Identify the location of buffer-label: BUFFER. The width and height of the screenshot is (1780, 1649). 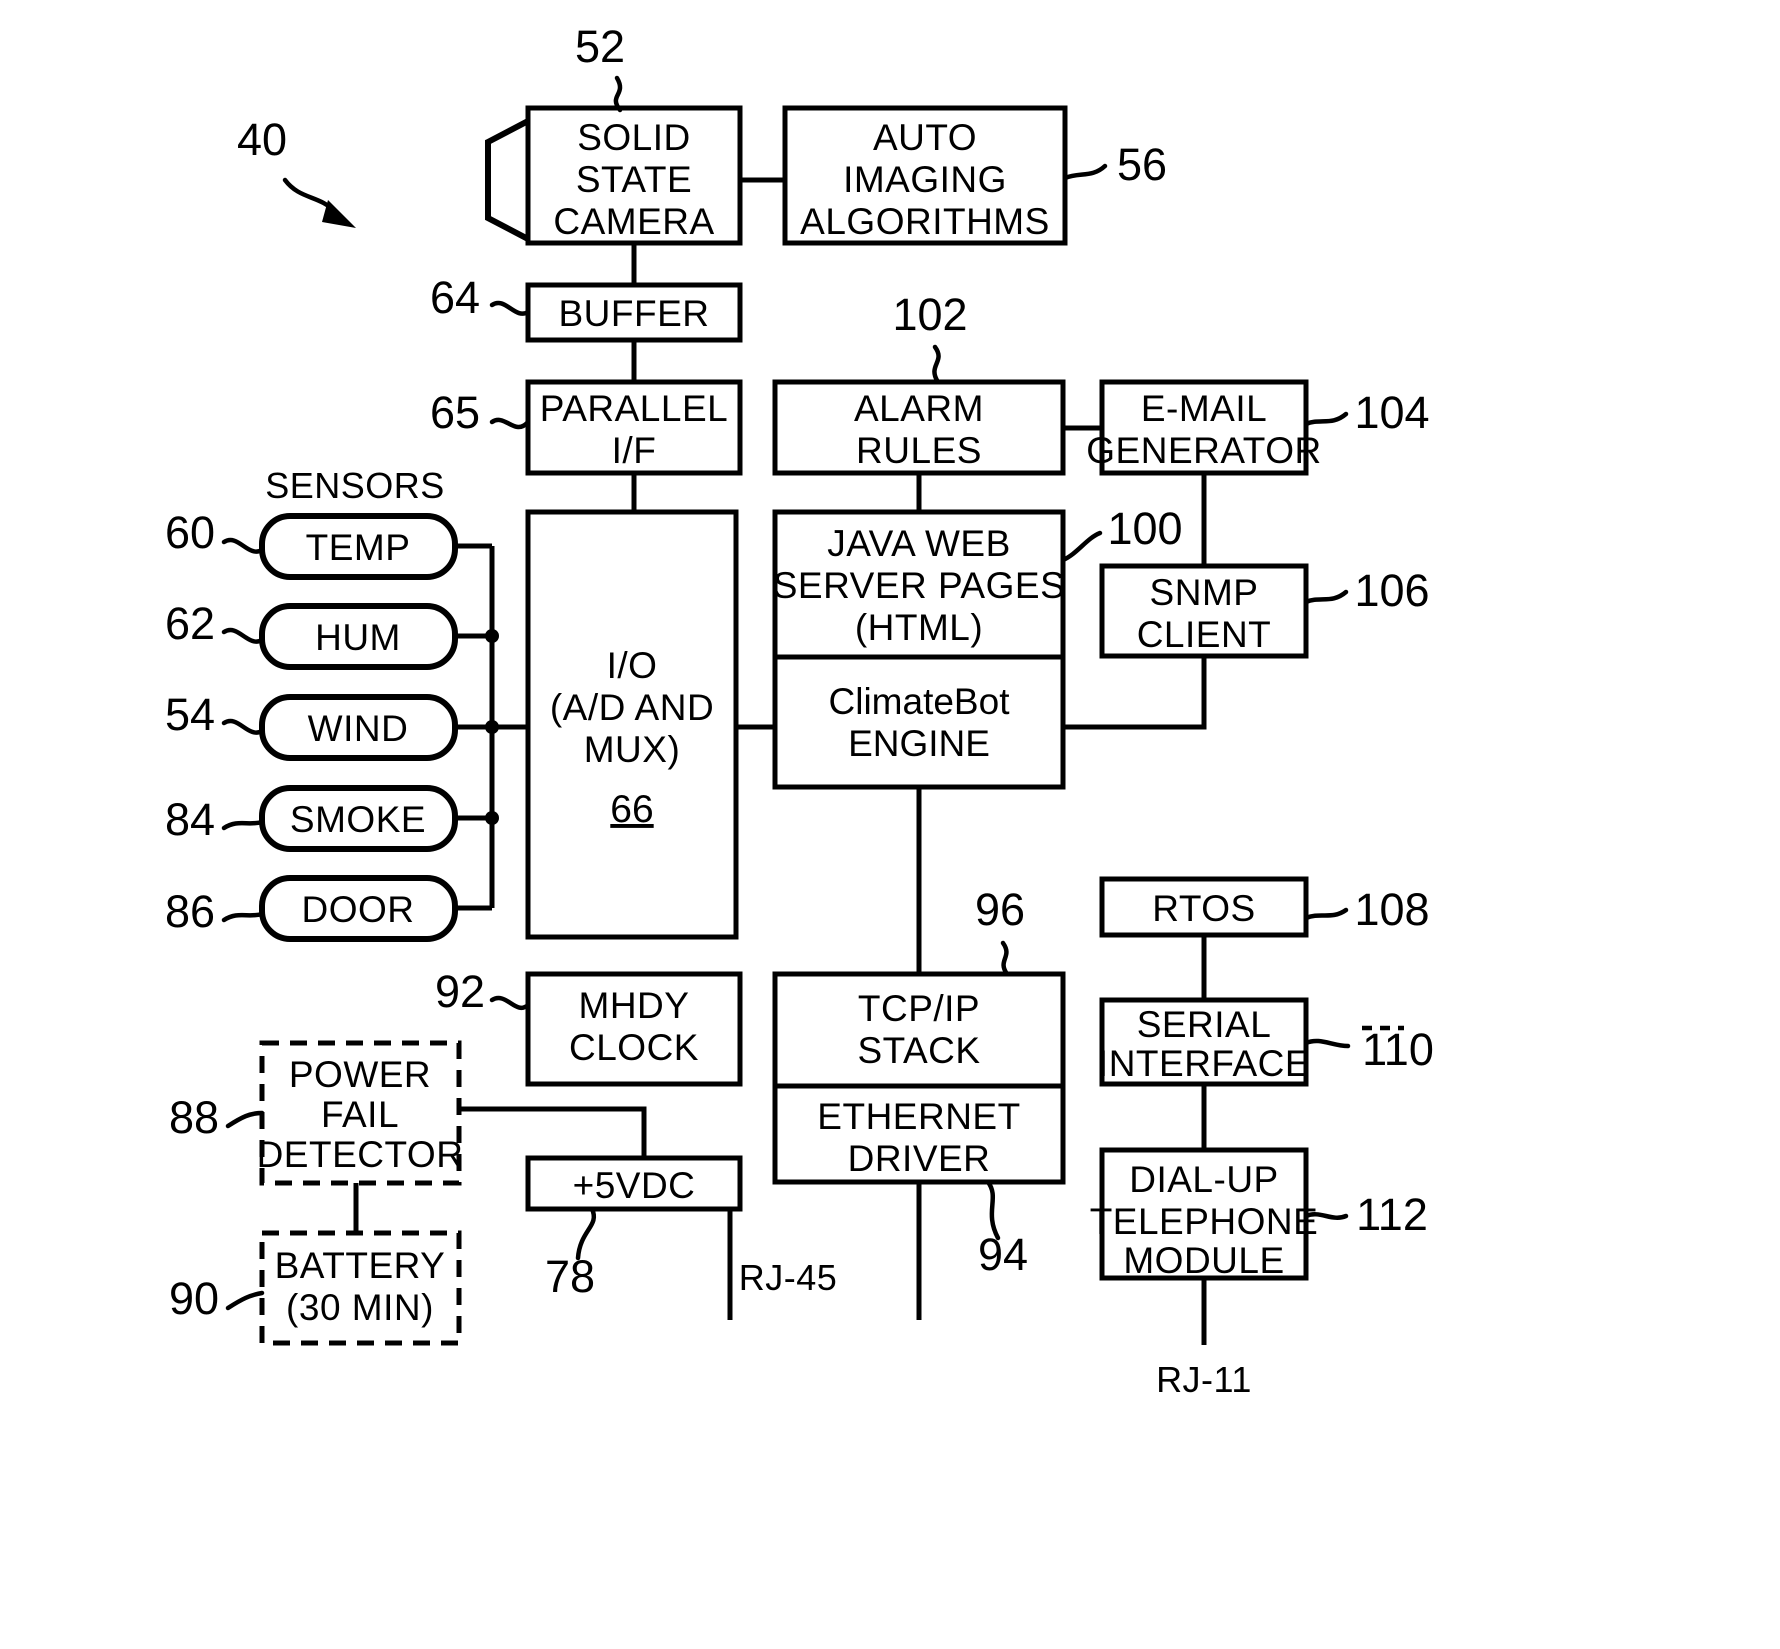
(634, 313).